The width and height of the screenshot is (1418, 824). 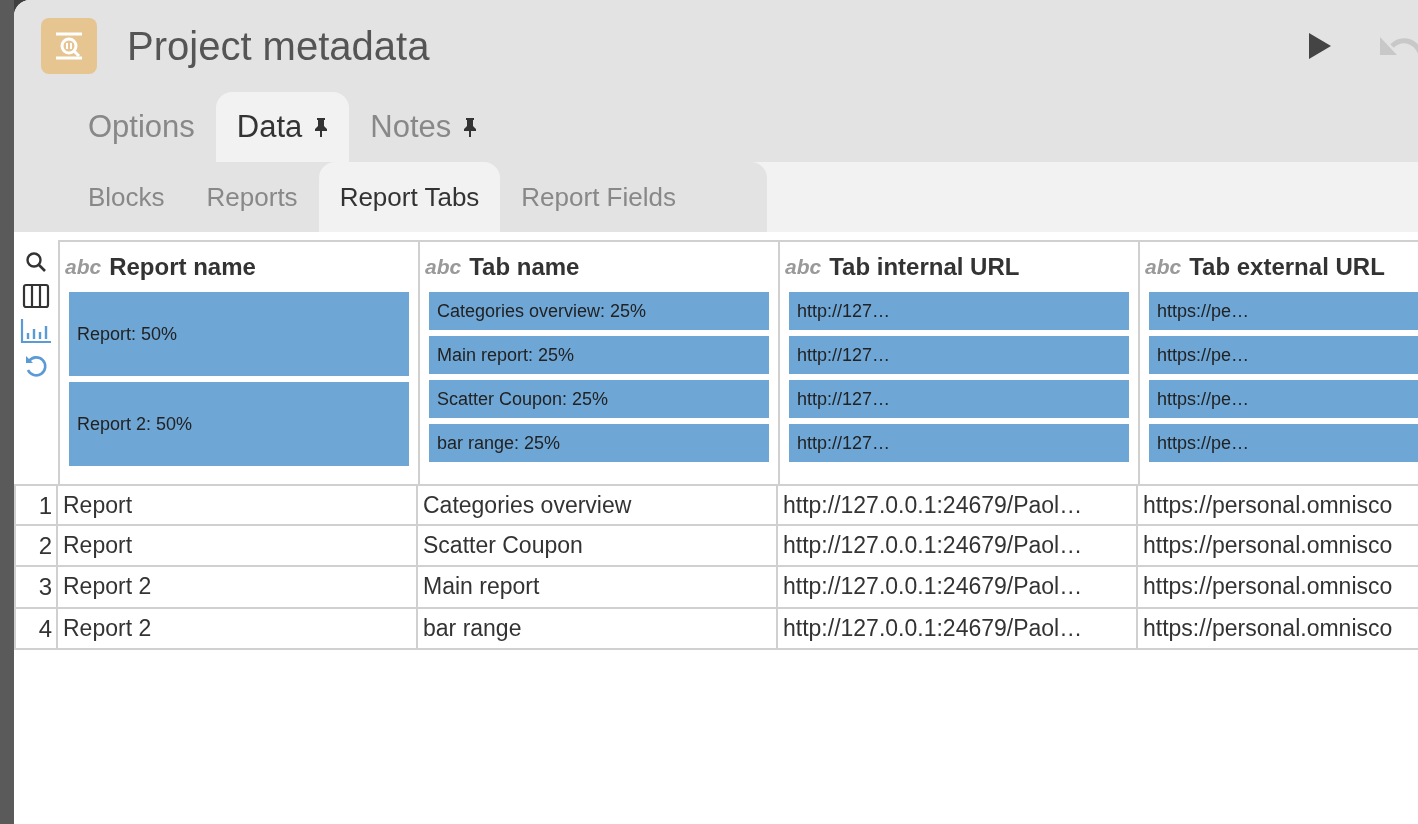 I want to click on column-header: Tab external URL, so click(x=1287, y=267).